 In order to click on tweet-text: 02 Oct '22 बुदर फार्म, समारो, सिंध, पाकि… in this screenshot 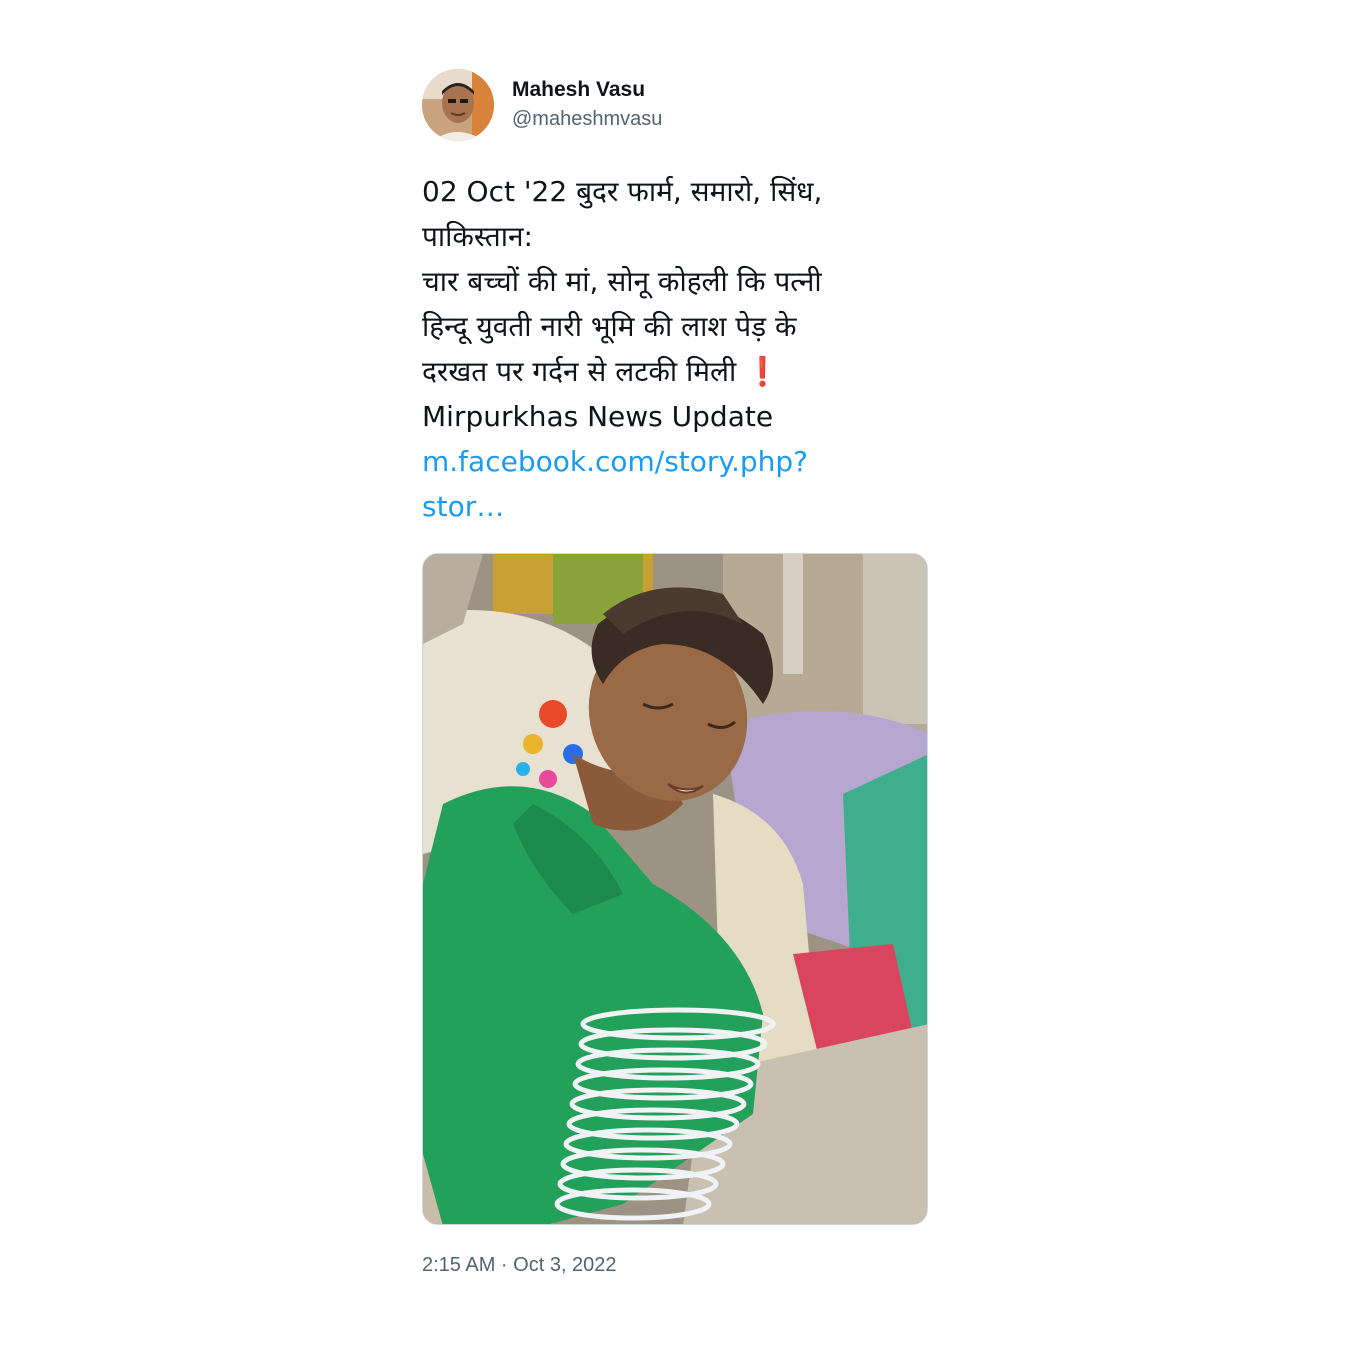, I will do `click(675, 349)`.